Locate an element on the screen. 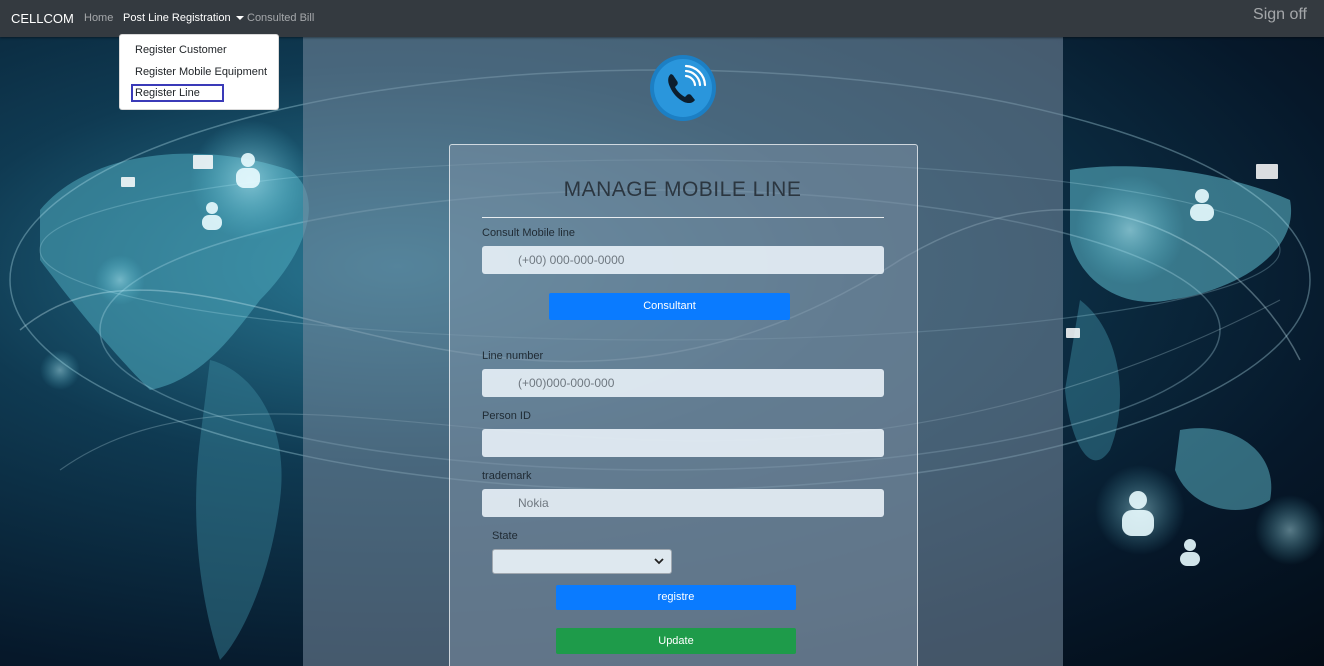 Image resolution: width=1324 pixels, height=666 pixels. register-button: registre is located at coordinates (676, 597).